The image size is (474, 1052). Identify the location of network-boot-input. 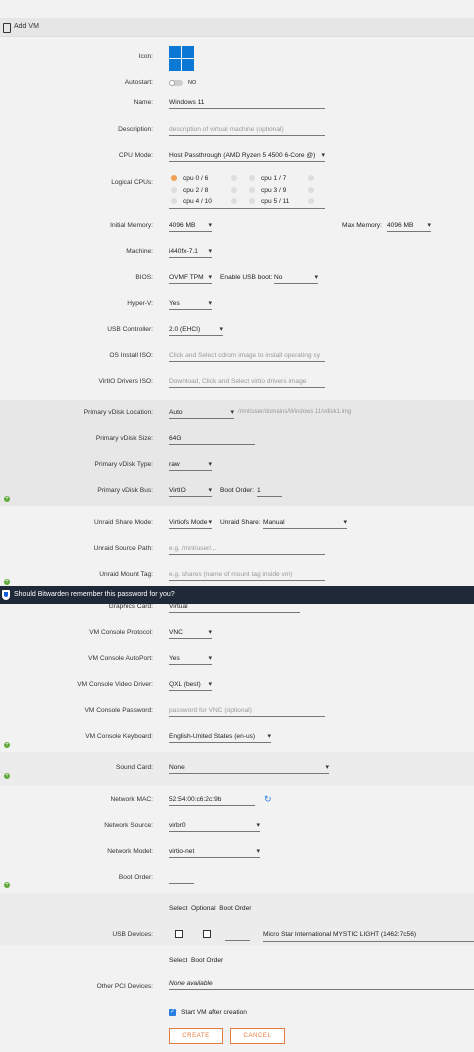
(181, 879).